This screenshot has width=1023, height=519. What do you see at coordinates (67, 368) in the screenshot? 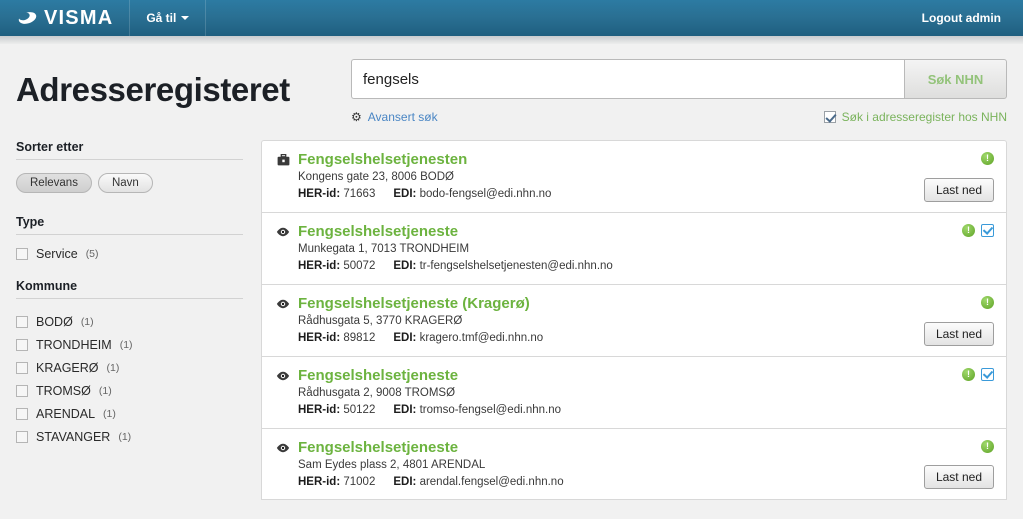
I see `facet-label: KRAGERØ` at bounding box center [67, 368].